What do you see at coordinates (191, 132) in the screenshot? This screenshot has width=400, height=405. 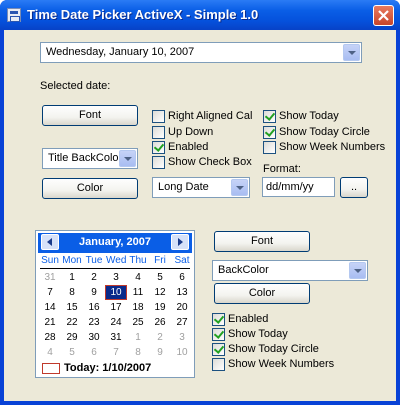 I see `option-label: Up Down` at bounding box center [191, 132].